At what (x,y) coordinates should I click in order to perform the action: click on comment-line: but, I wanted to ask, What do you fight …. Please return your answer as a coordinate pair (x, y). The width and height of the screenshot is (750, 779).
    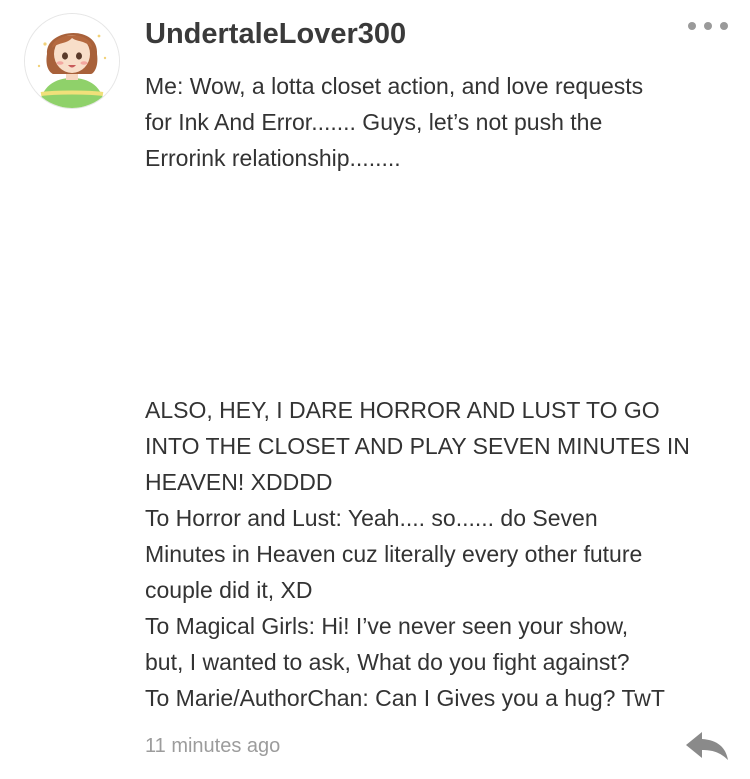
    Looking at the image, I should click on (387, 662).